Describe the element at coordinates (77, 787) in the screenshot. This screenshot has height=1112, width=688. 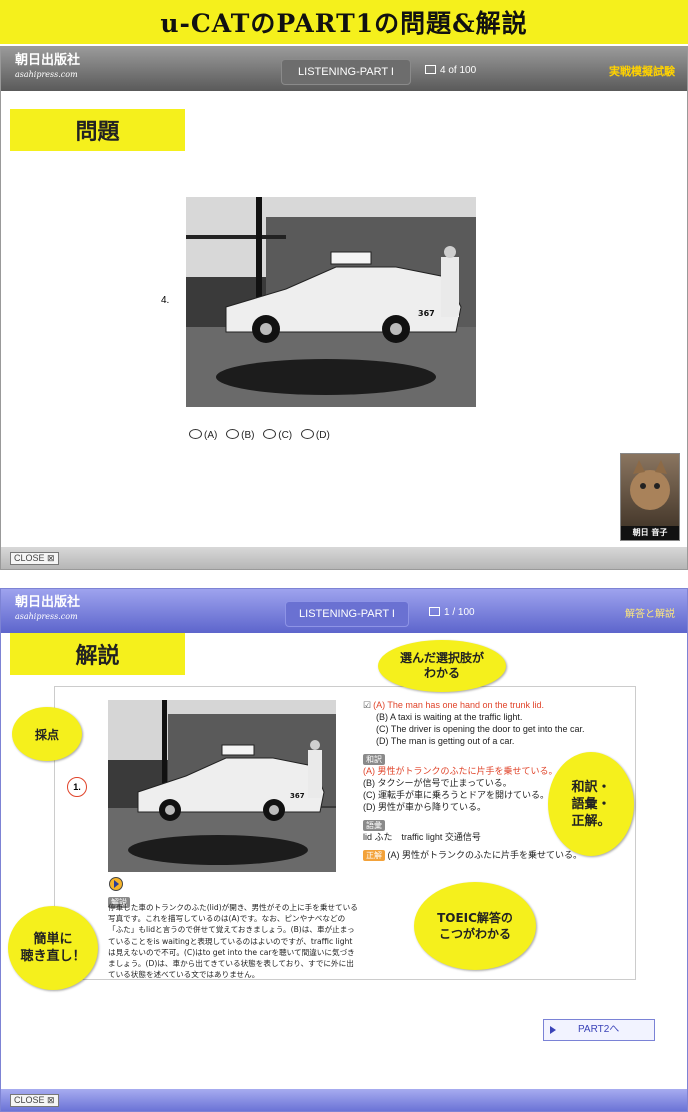
I see `score-mark: 1.` at that location.